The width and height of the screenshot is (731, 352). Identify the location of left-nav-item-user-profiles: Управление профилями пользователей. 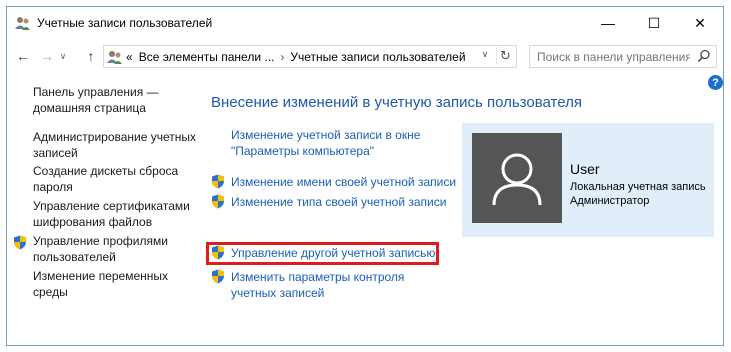
(115, 249).